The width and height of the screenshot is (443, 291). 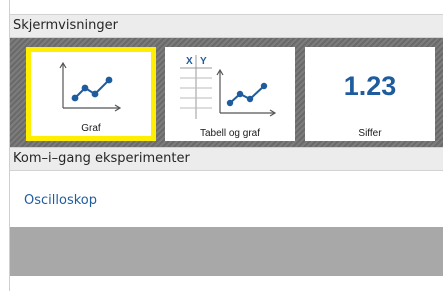 I want to click on graph-icon, so click(x=90, y=86).